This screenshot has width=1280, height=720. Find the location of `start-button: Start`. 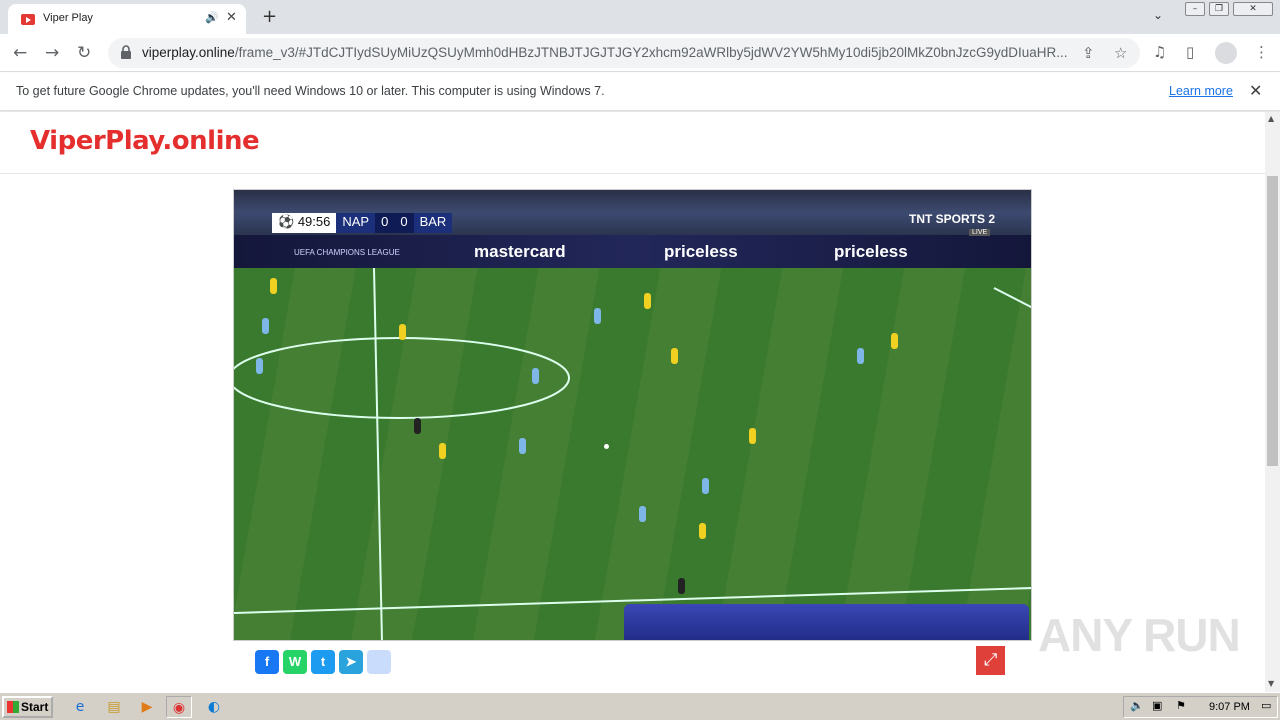

start-button: Start is located at coordinates (27, 707).